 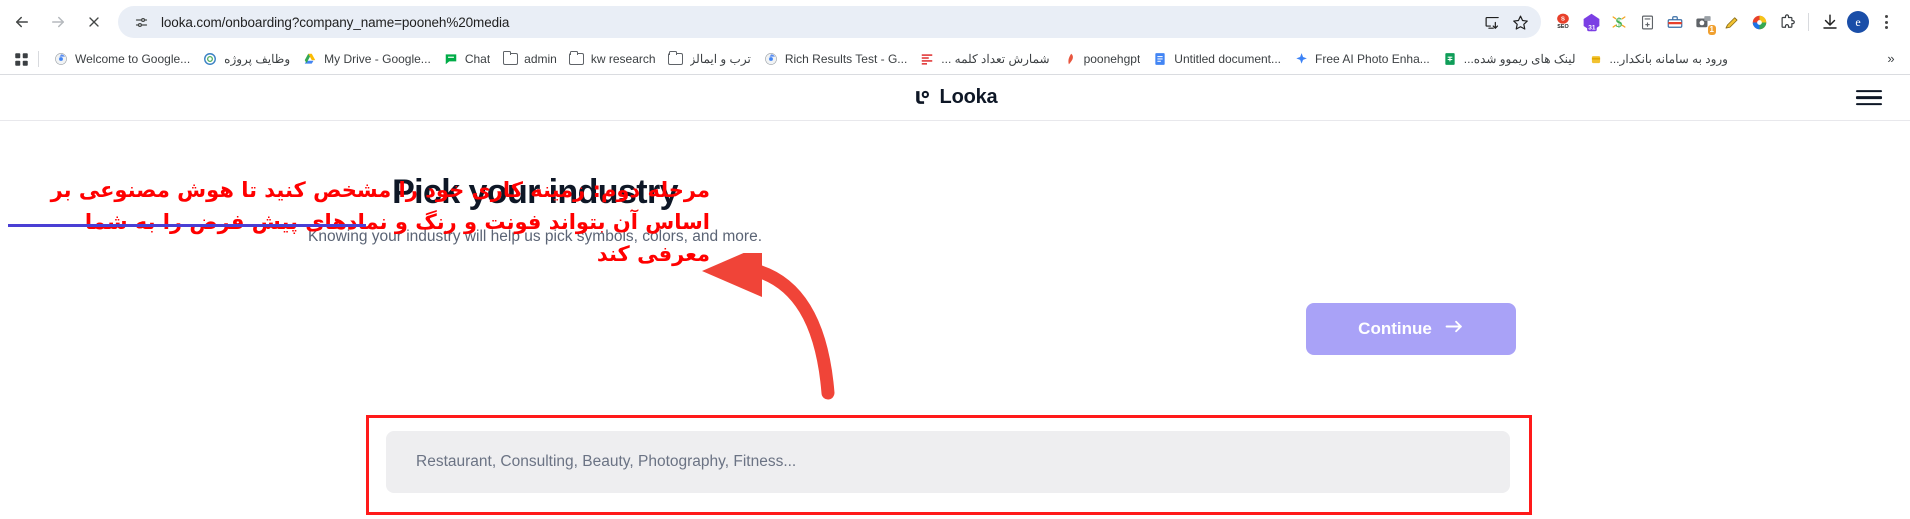 What do you see at coordinates (1787, 22) in the screenshot?
I see `extensions-puzzle-icon` at bounding box center [1787, 22].